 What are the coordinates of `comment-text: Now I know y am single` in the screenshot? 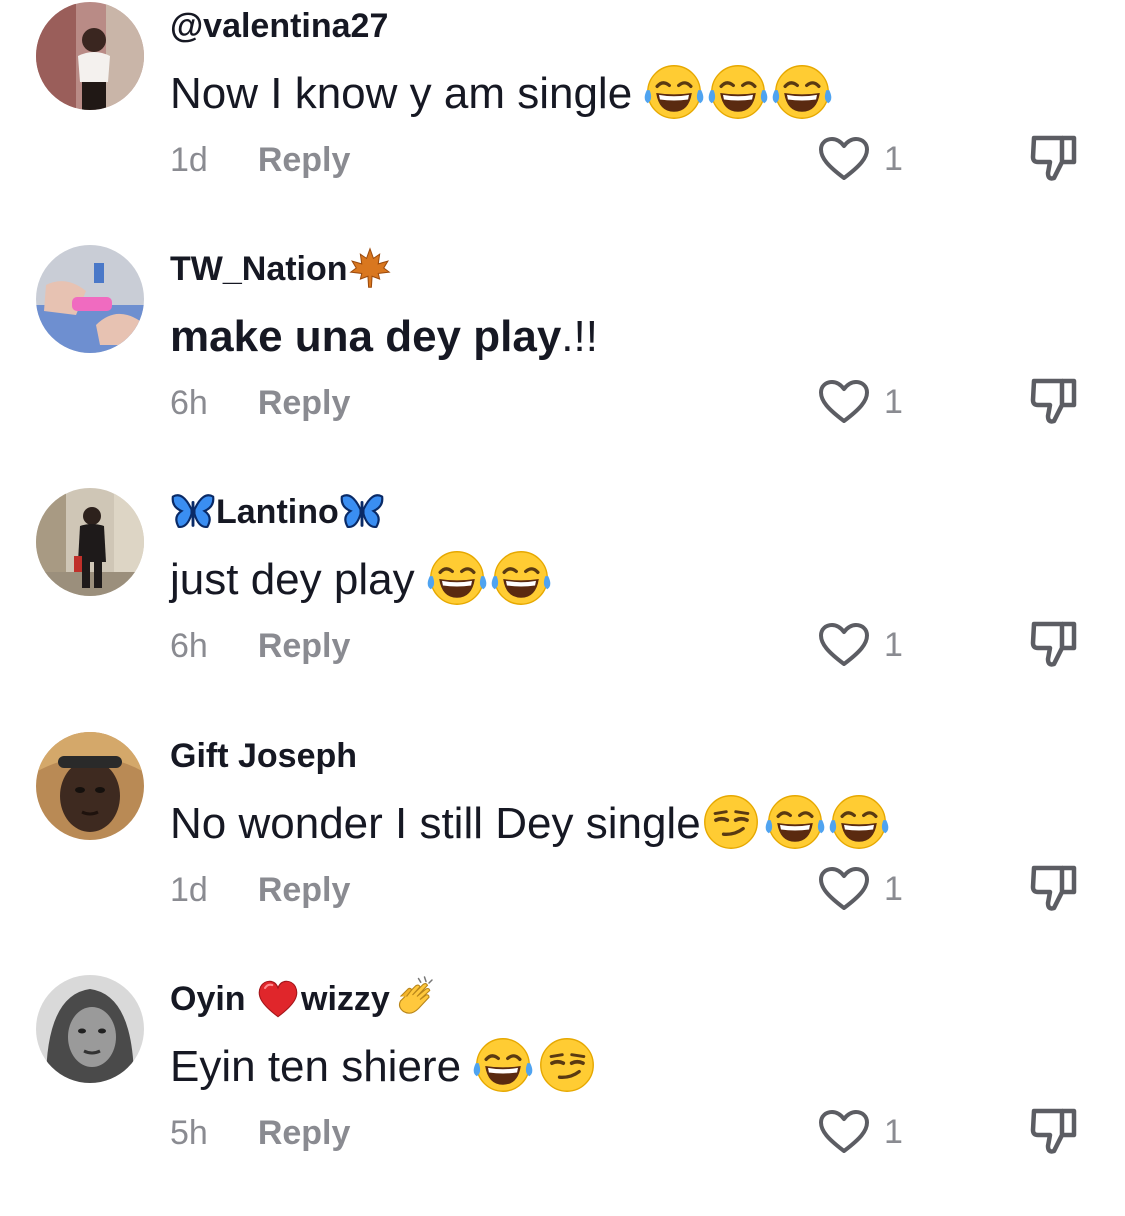 It's located at (501, 94).